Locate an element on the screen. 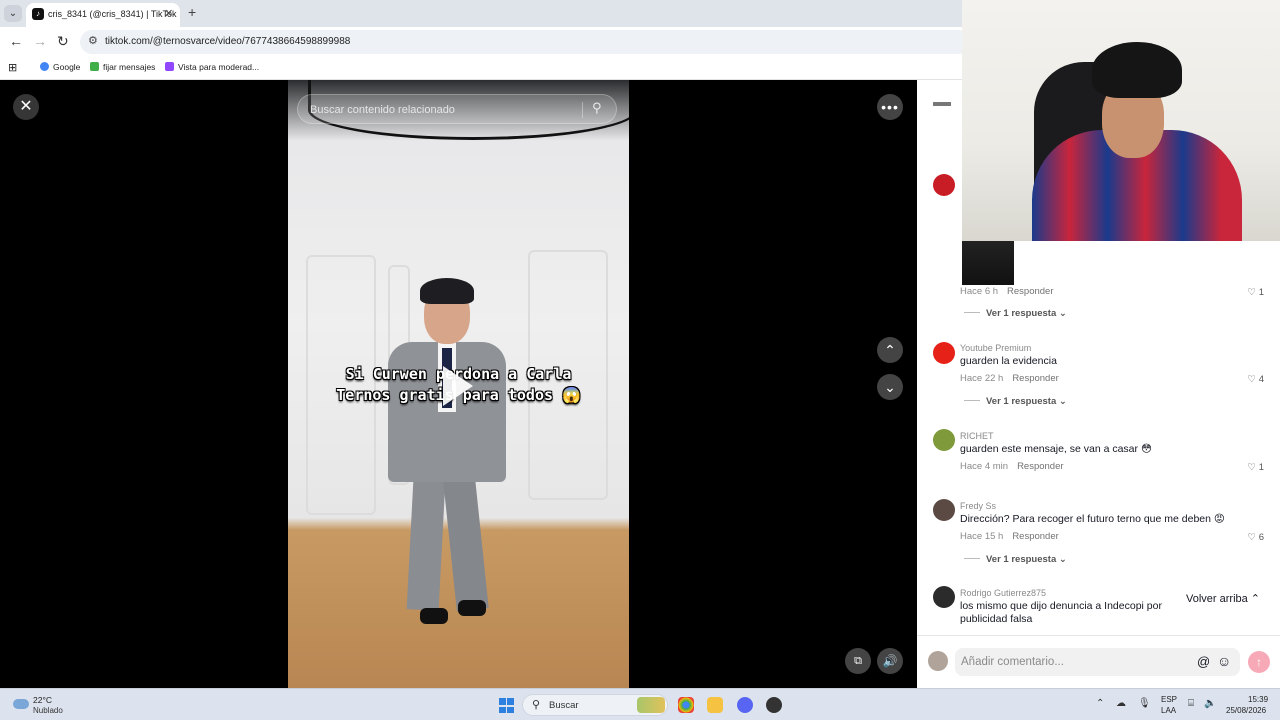 Image resolution: width=1280 pixels, height=720 pixels. youtube-avatar is located at coordinates (944, 353).